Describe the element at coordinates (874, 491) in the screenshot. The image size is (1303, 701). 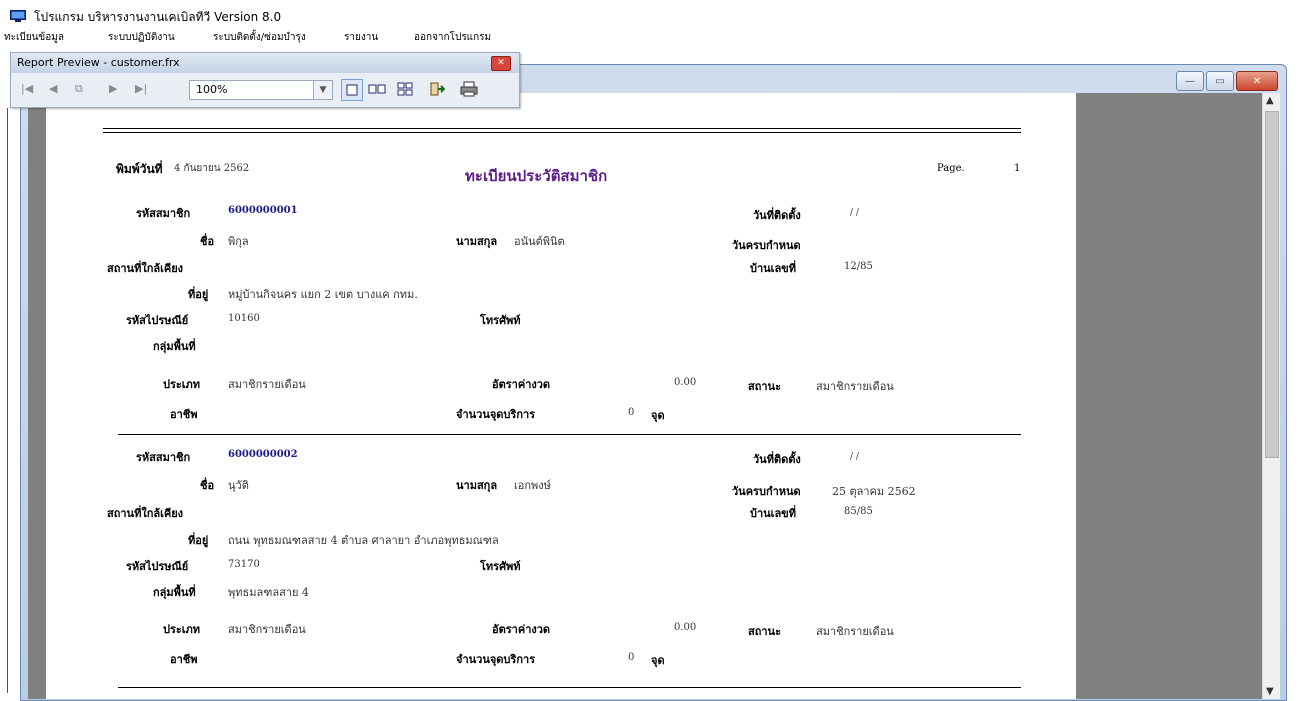
I see `due-date-value: 25 ตุลาคม 2562` at that location.